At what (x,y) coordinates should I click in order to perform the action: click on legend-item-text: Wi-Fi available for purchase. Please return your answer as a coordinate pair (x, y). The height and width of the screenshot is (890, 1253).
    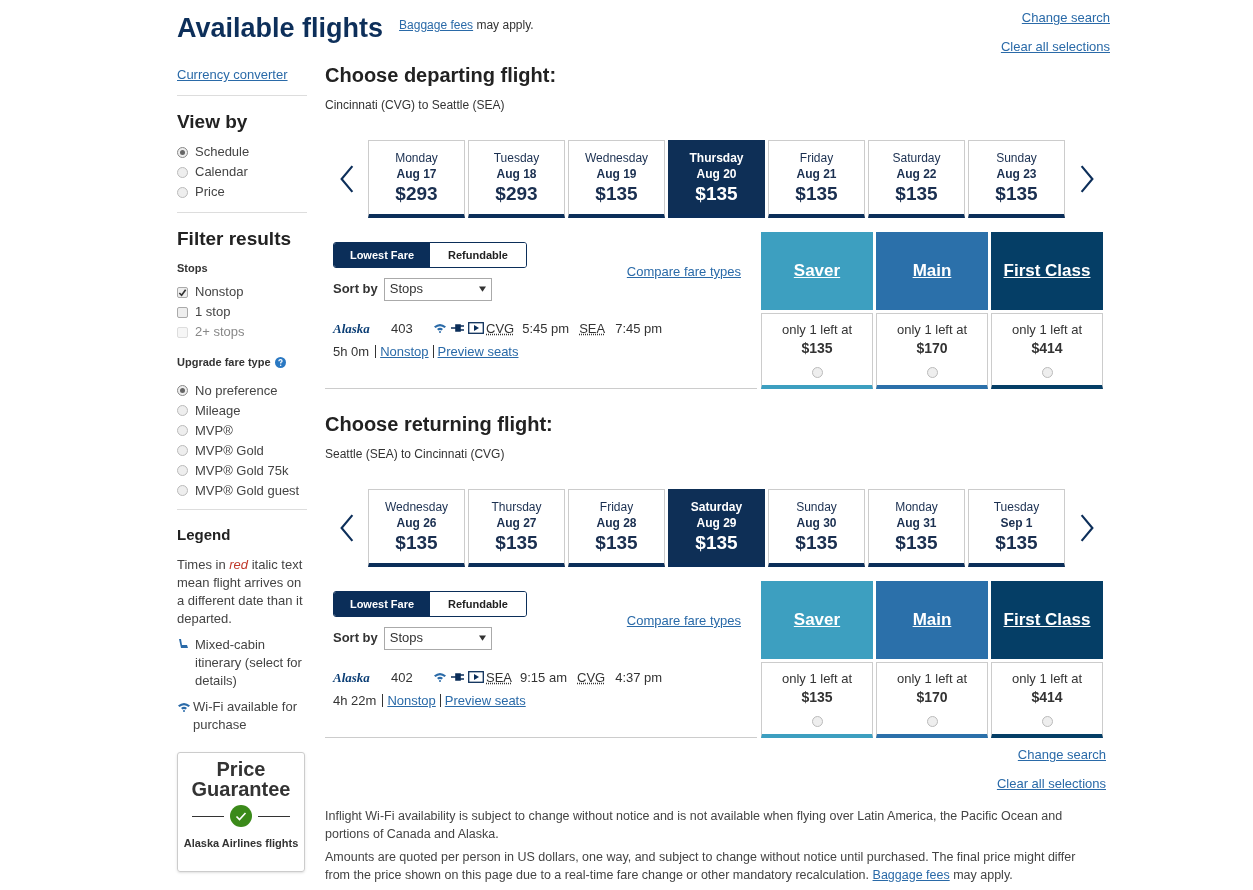
    Looking at the image, I should click on (246, 716).